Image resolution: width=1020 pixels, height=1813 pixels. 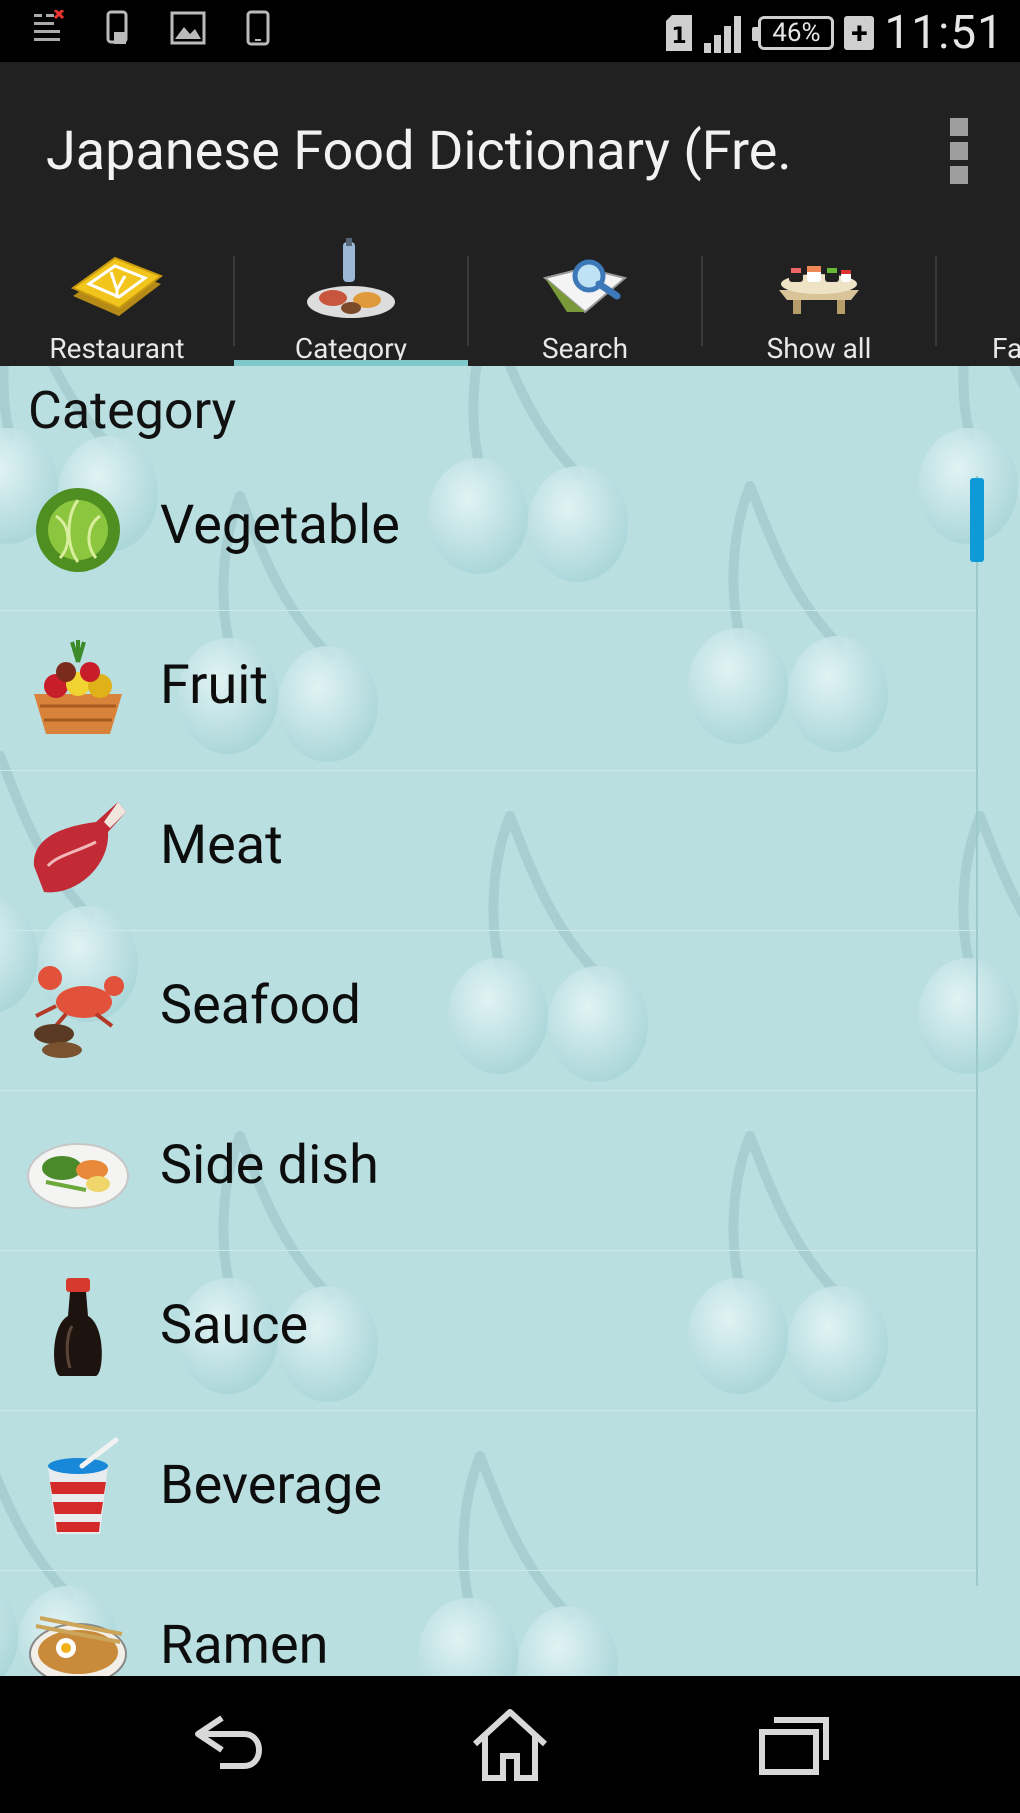 What do you see at coordinates (490, 1490) in the screenshot?
I see `list-item-beverage: Beverage` at bounding box center [490, 1490].